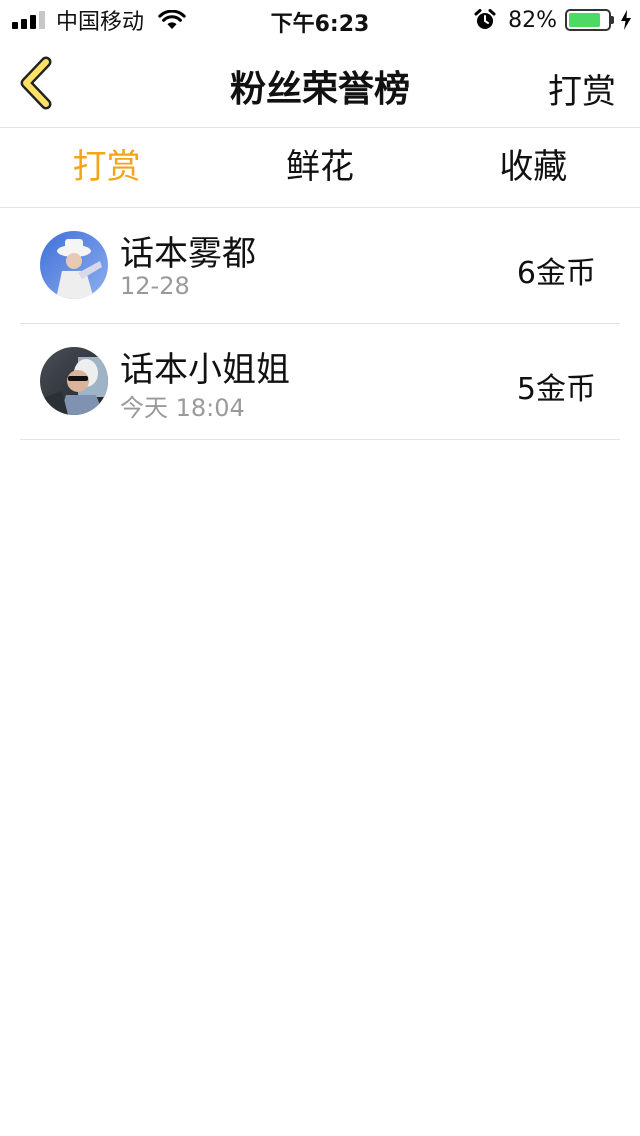 Image resolution: width=640 pixels, height=1136 pixels. Describe the element at coordinates (485, 19) in the screenshot. I see `alarm-icon` at that location.